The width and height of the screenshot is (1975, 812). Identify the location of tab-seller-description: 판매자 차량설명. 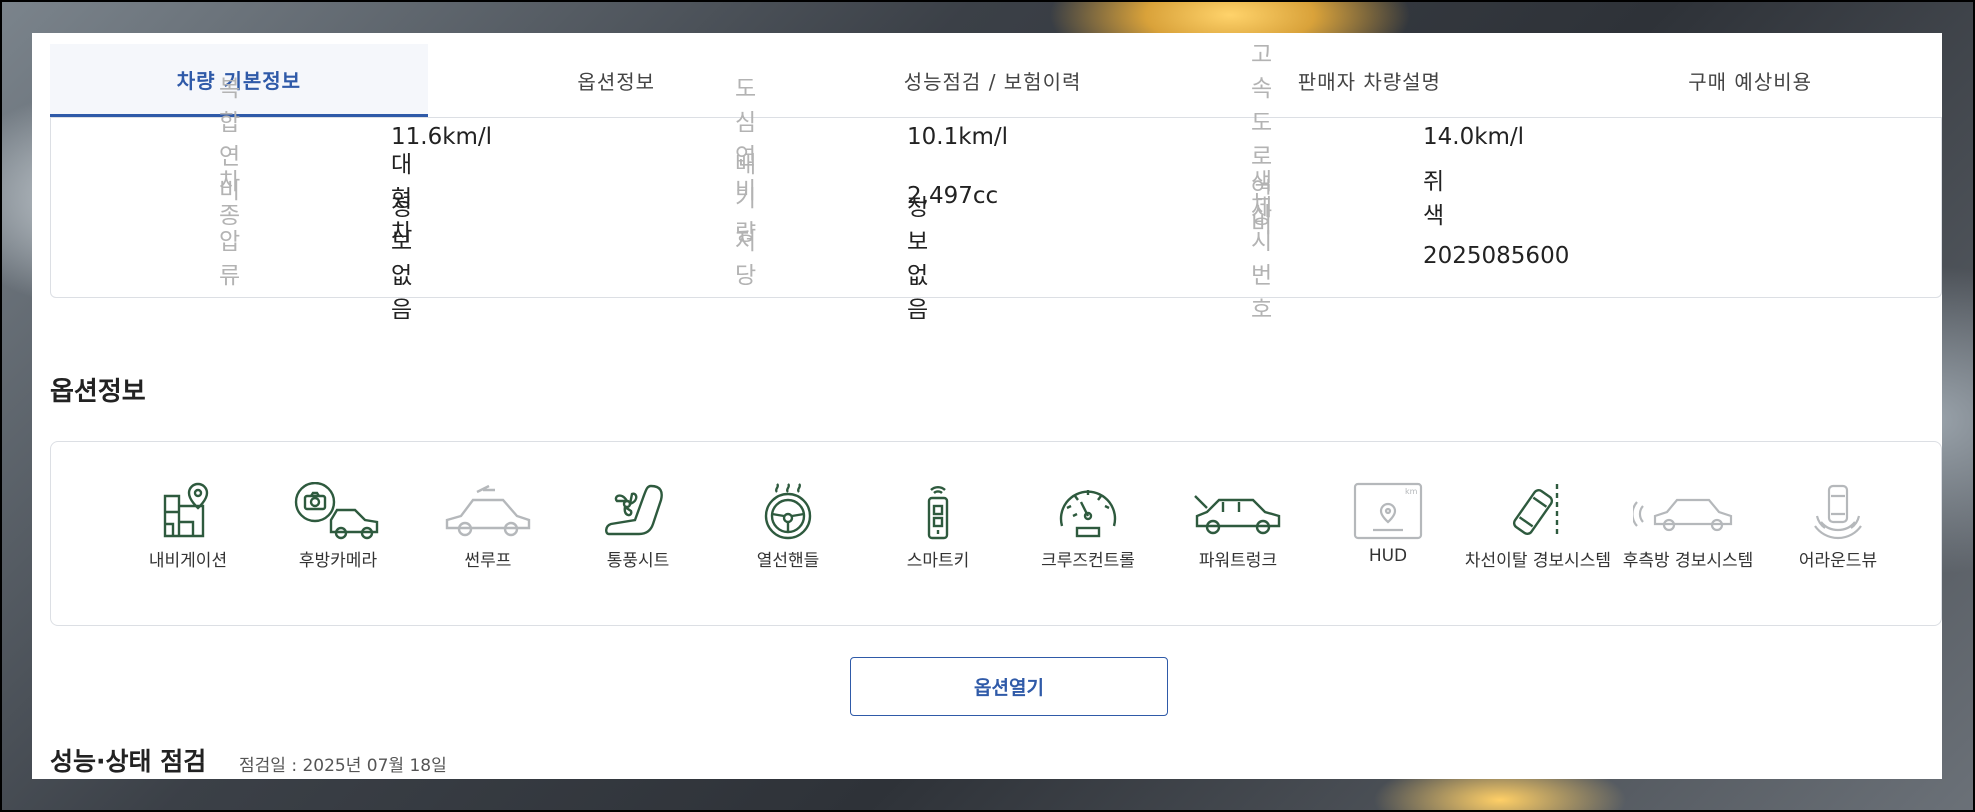
(1369, 80).